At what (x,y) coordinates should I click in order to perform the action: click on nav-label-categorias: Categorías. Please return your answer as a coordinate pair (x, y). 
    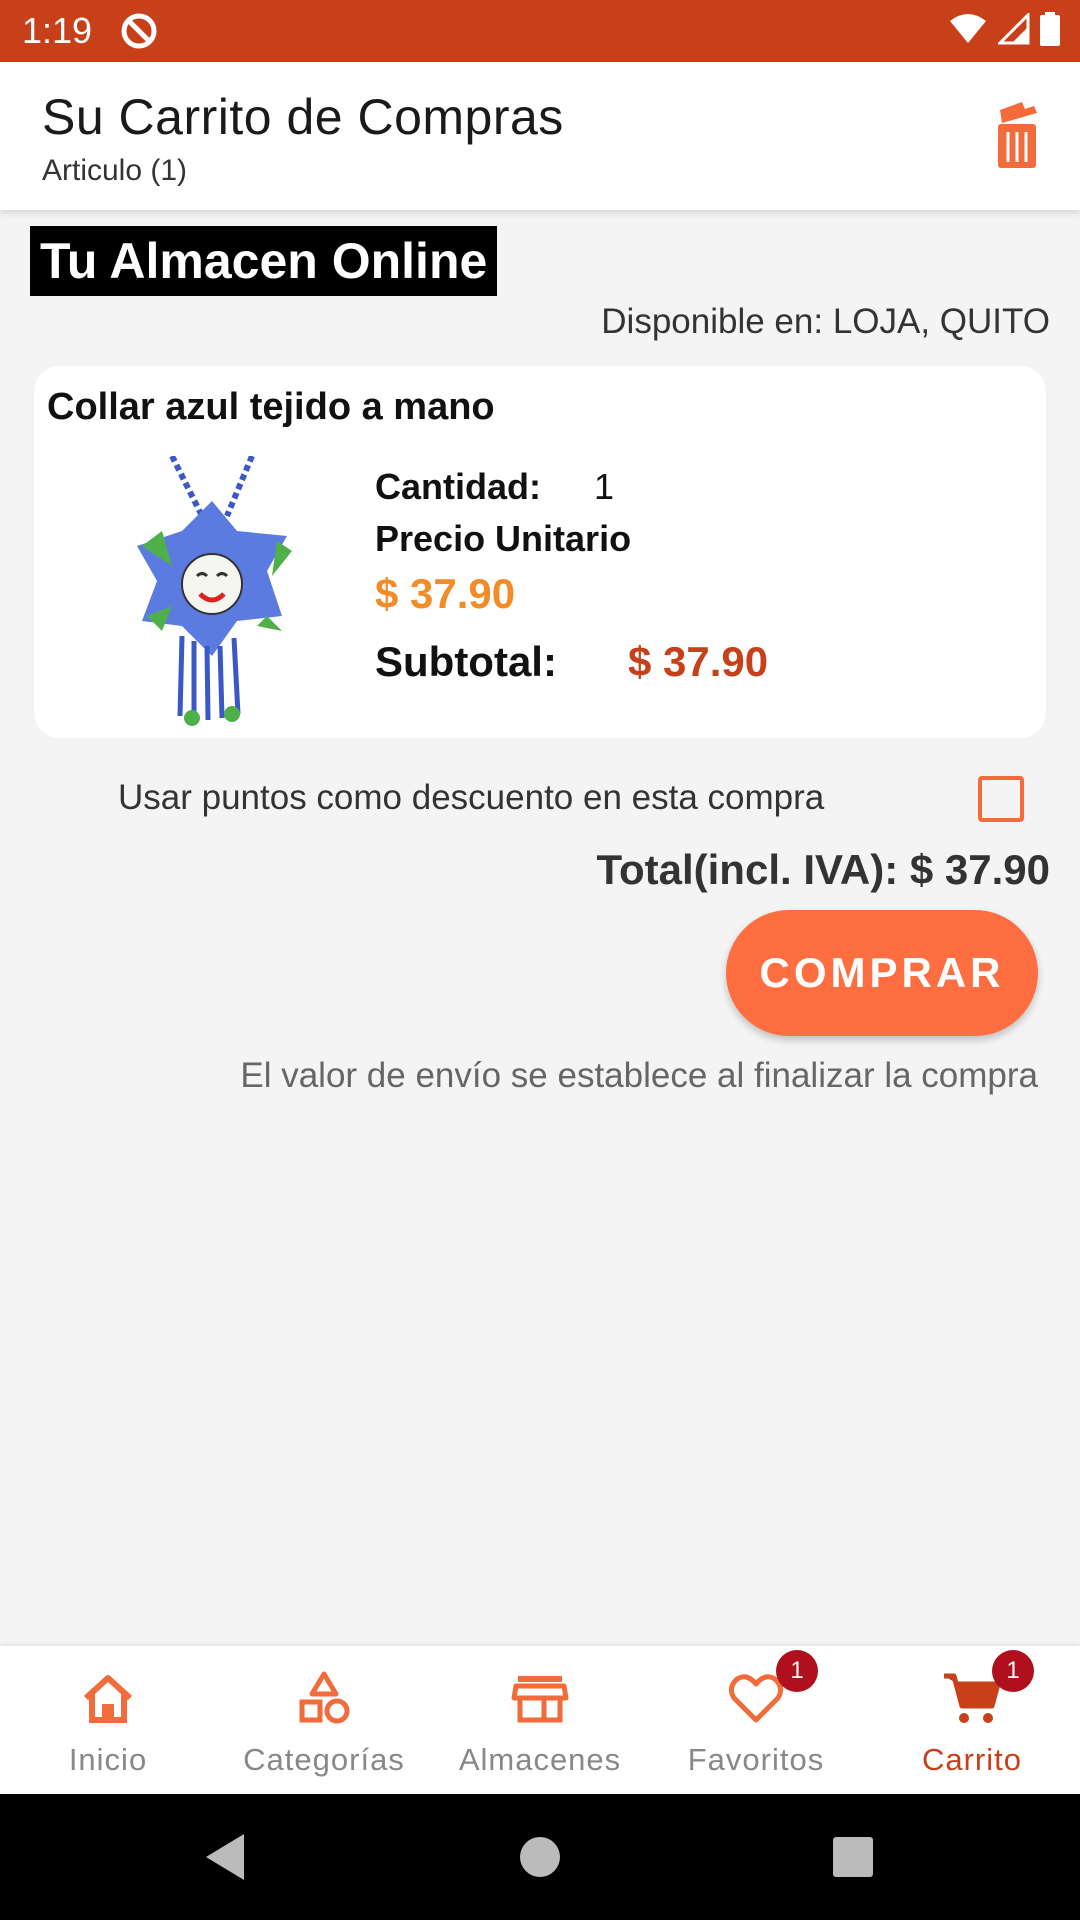
    Looking at the image, I should click on (324, 1759).